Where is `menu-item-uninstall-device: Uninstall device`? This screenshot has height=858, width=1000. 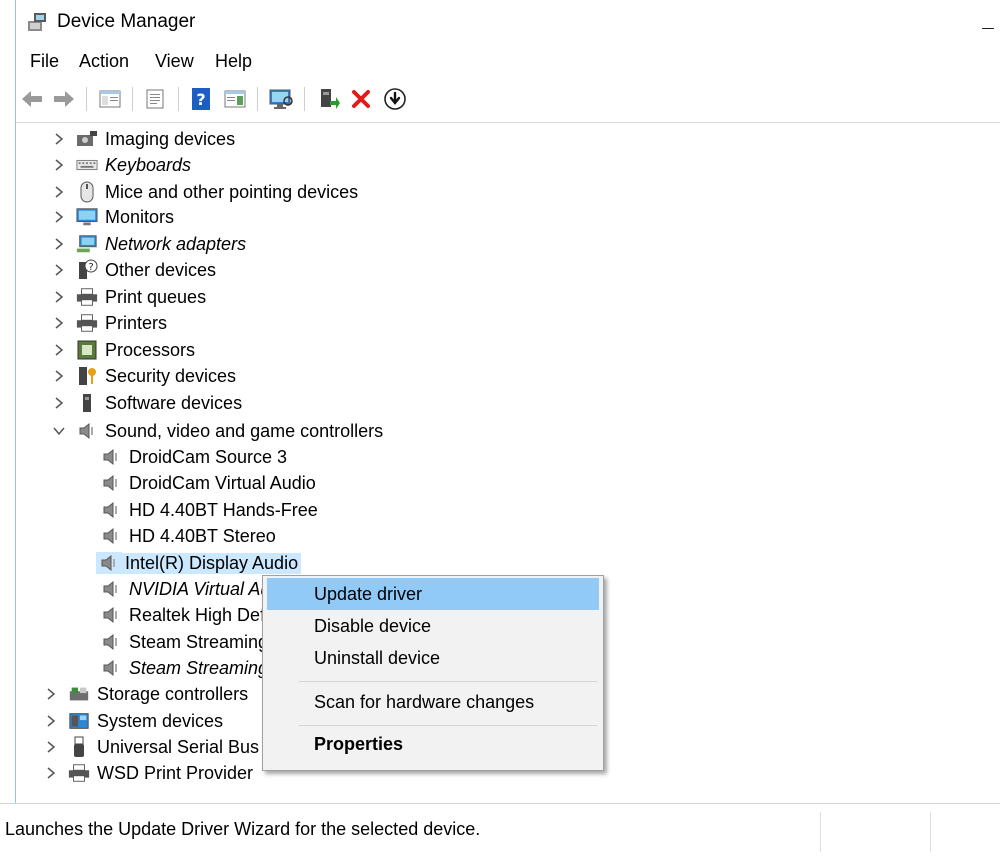 menu-item-uninstall-device: Uninstall device is located at coordinates (433, 658).